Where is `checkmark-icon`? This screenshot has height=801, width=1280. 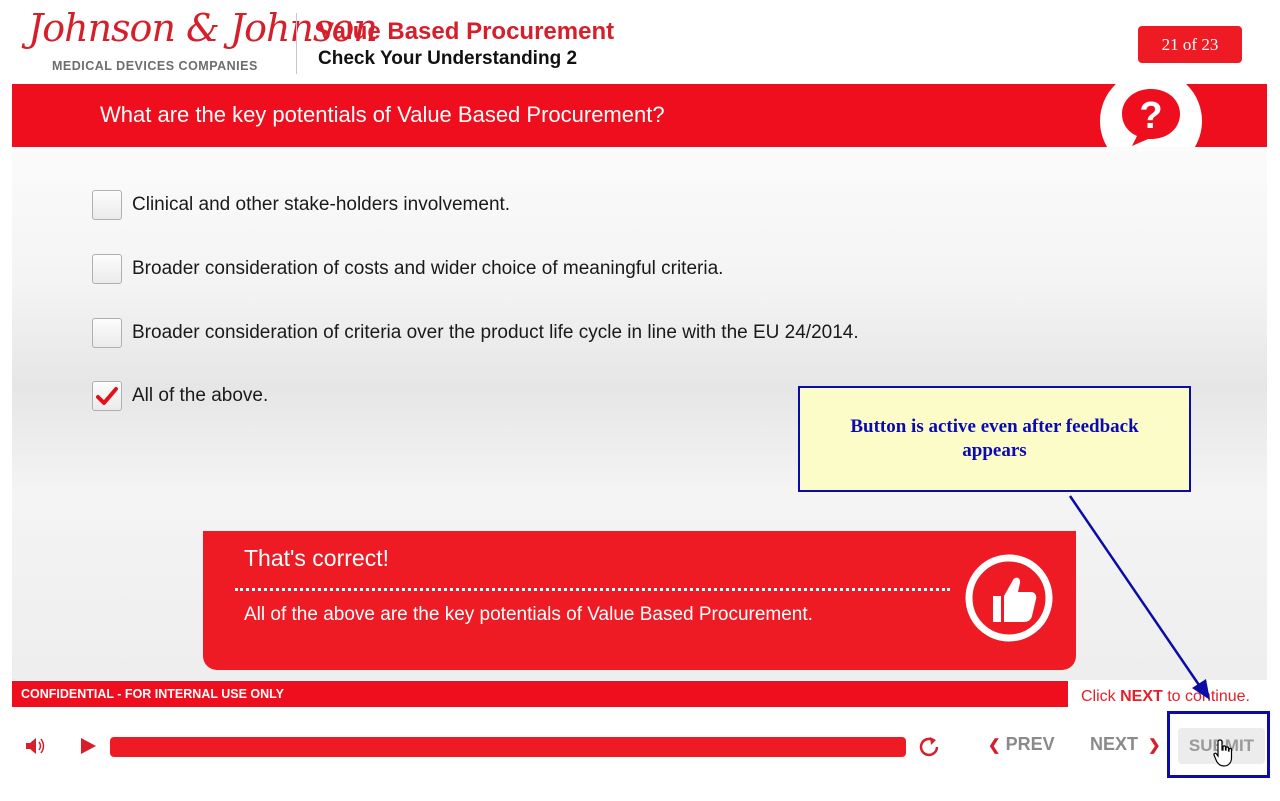
checkmark-icon is located at coordinates (107, 396).